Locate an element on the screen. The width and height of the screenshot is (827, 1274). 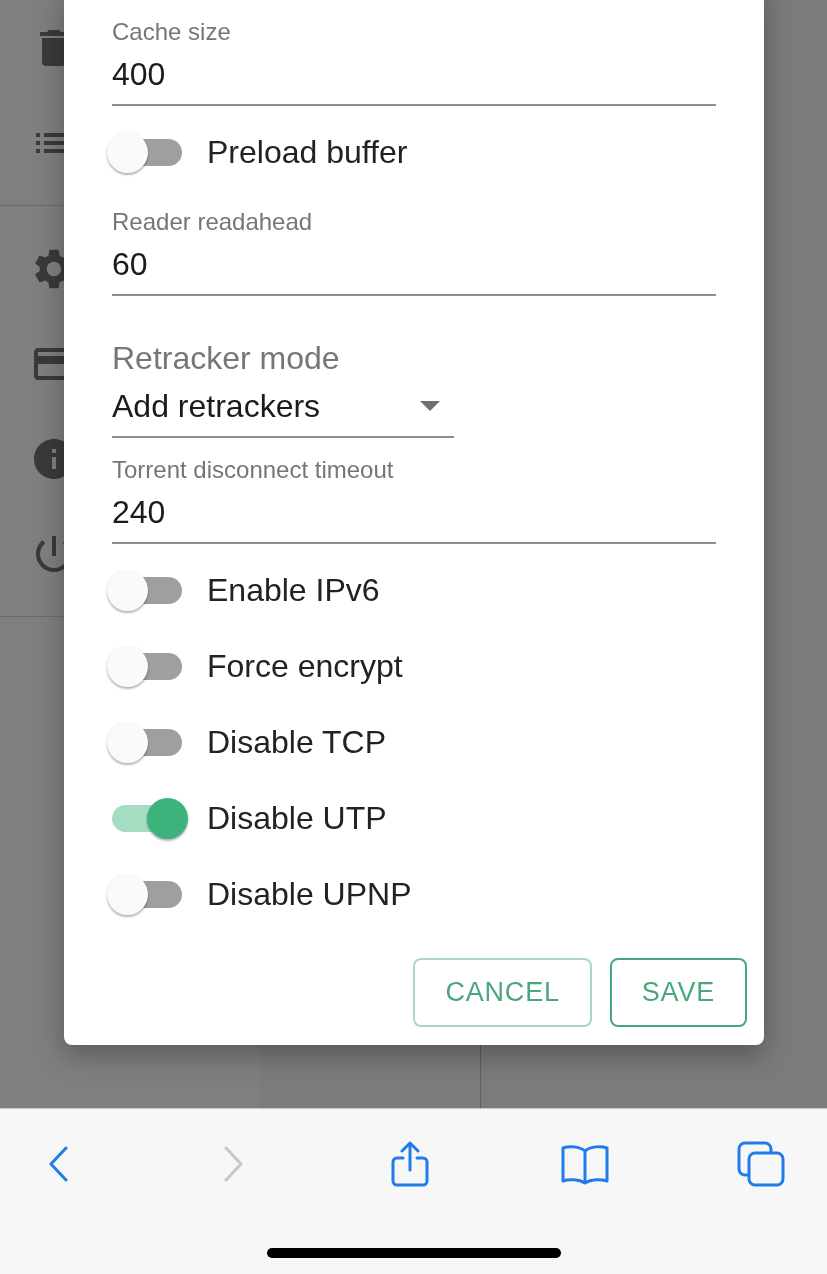
switch-label: Force encrypt is located at coordinates (305, 666).